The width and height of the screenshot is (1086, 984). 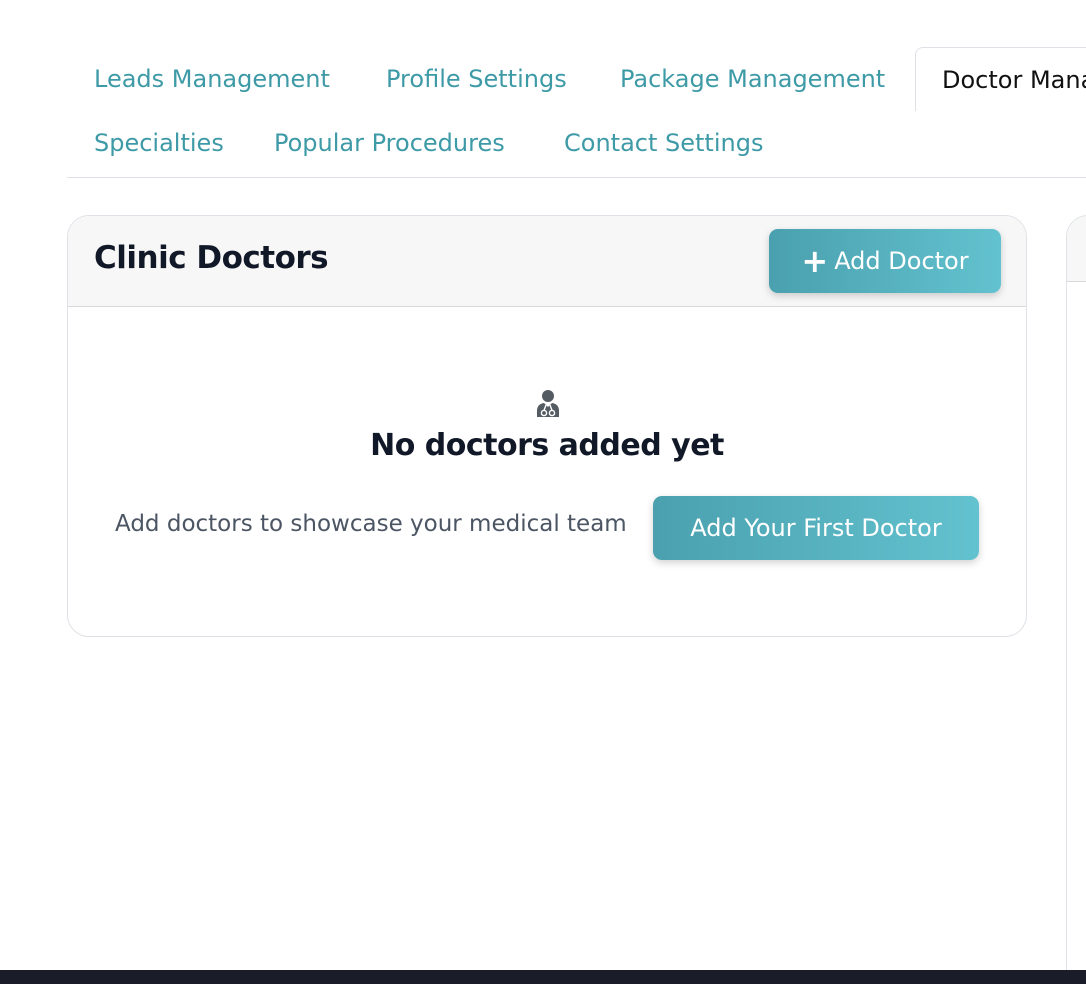 I want to click on tab-profile-settings: Profile Settings, so click(x=476, y=79).